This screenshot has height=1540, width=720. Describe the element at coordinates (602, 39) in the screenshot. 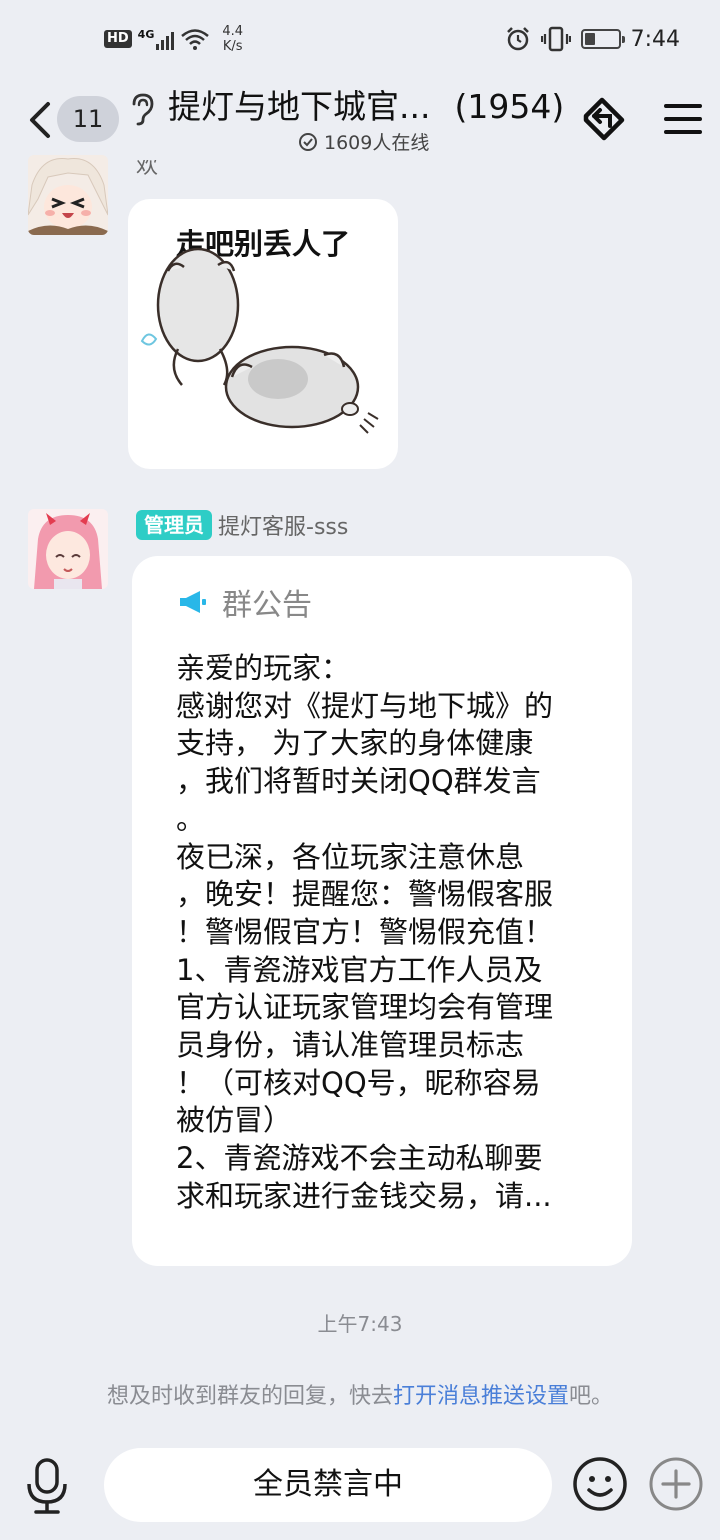

I see `battery-icon` at that location.